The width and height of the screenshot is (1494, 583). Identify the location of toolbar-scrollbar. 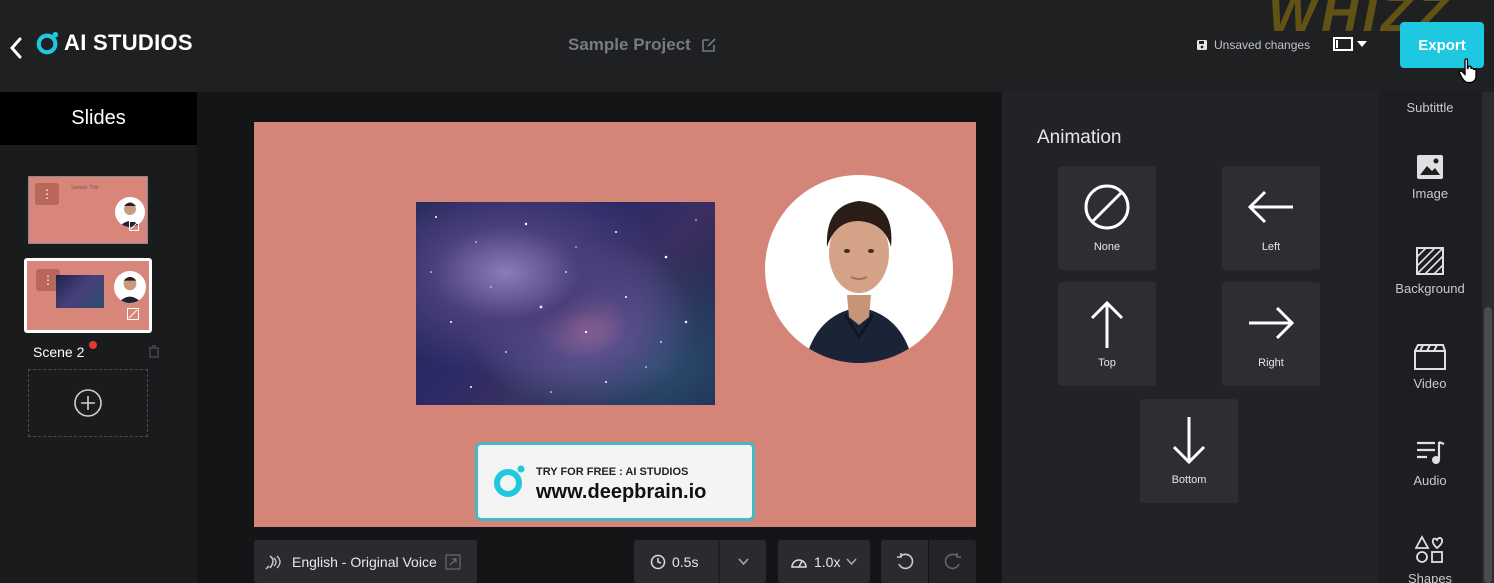
(1488, 337).